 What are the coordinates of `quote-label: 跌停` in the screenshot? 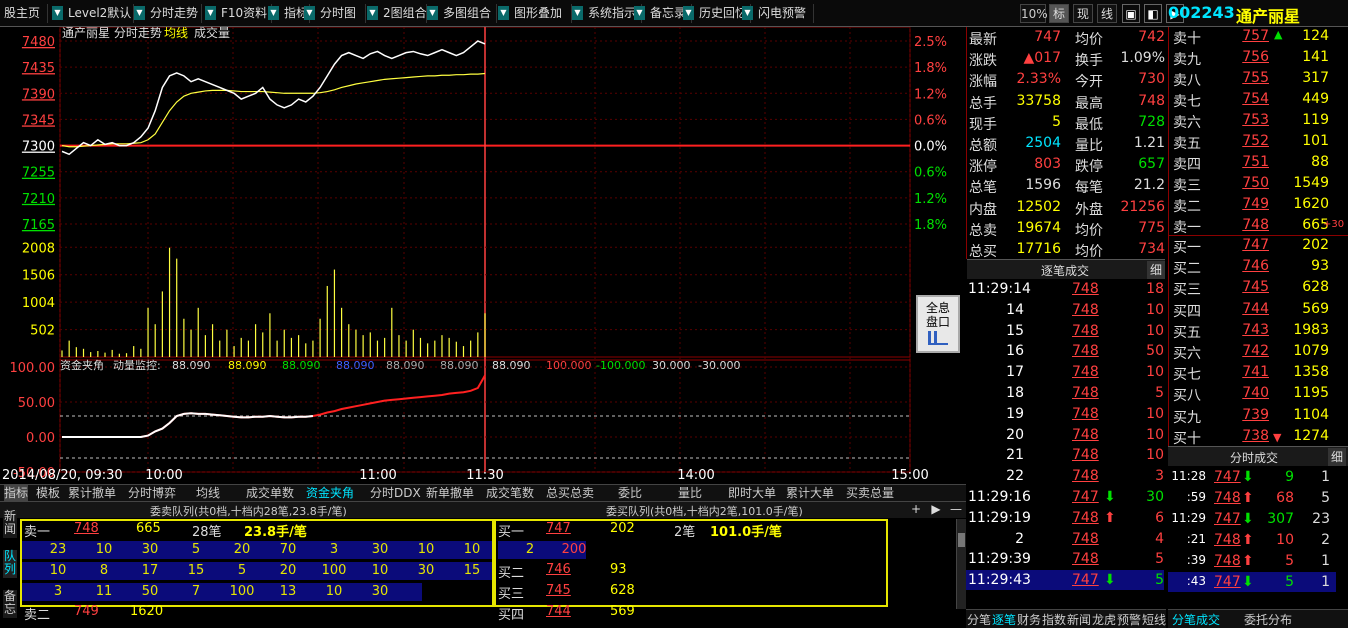 It's located at (1089, 167).